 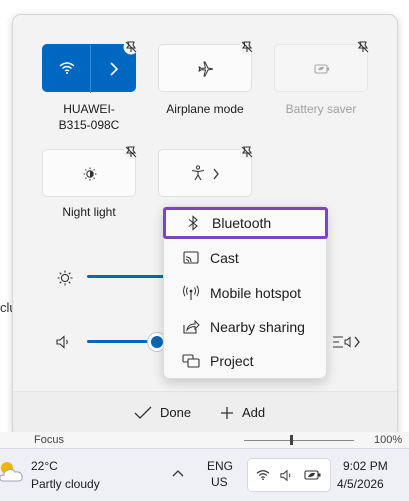 I want to click on airplane-mode-tile, so click(x=206, y=65).